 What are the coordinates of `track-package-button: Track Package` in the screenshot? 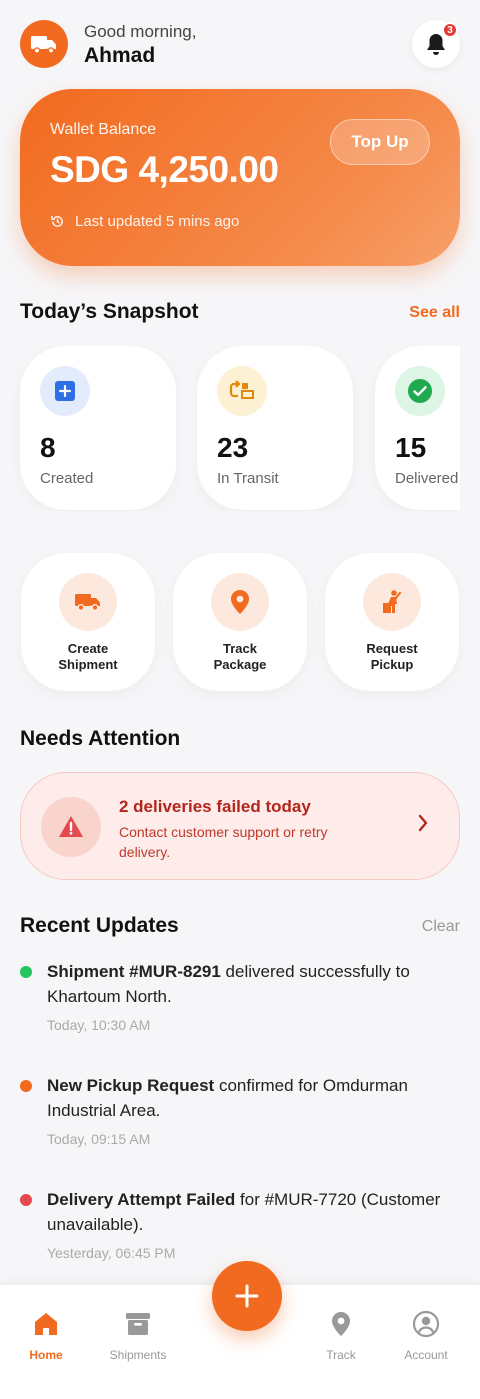 It's located at (240, 622).